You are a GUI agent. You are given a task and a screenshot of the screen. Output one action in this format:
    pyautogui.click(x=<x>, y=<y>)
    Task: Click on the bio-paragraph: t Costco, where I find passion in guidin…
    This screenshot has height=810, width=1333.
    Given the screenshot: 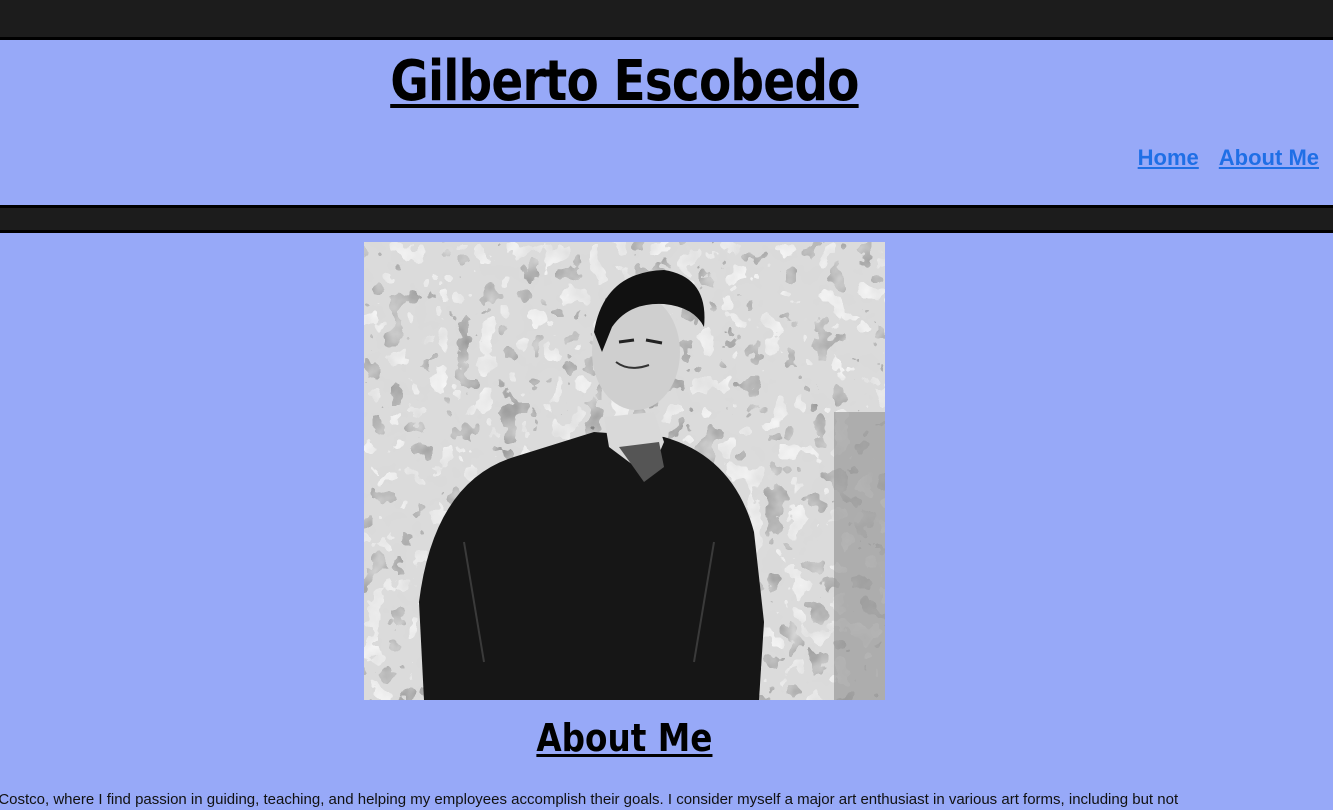 What is the action you would take?
    pyautogui.click(x=589, y=799)
    